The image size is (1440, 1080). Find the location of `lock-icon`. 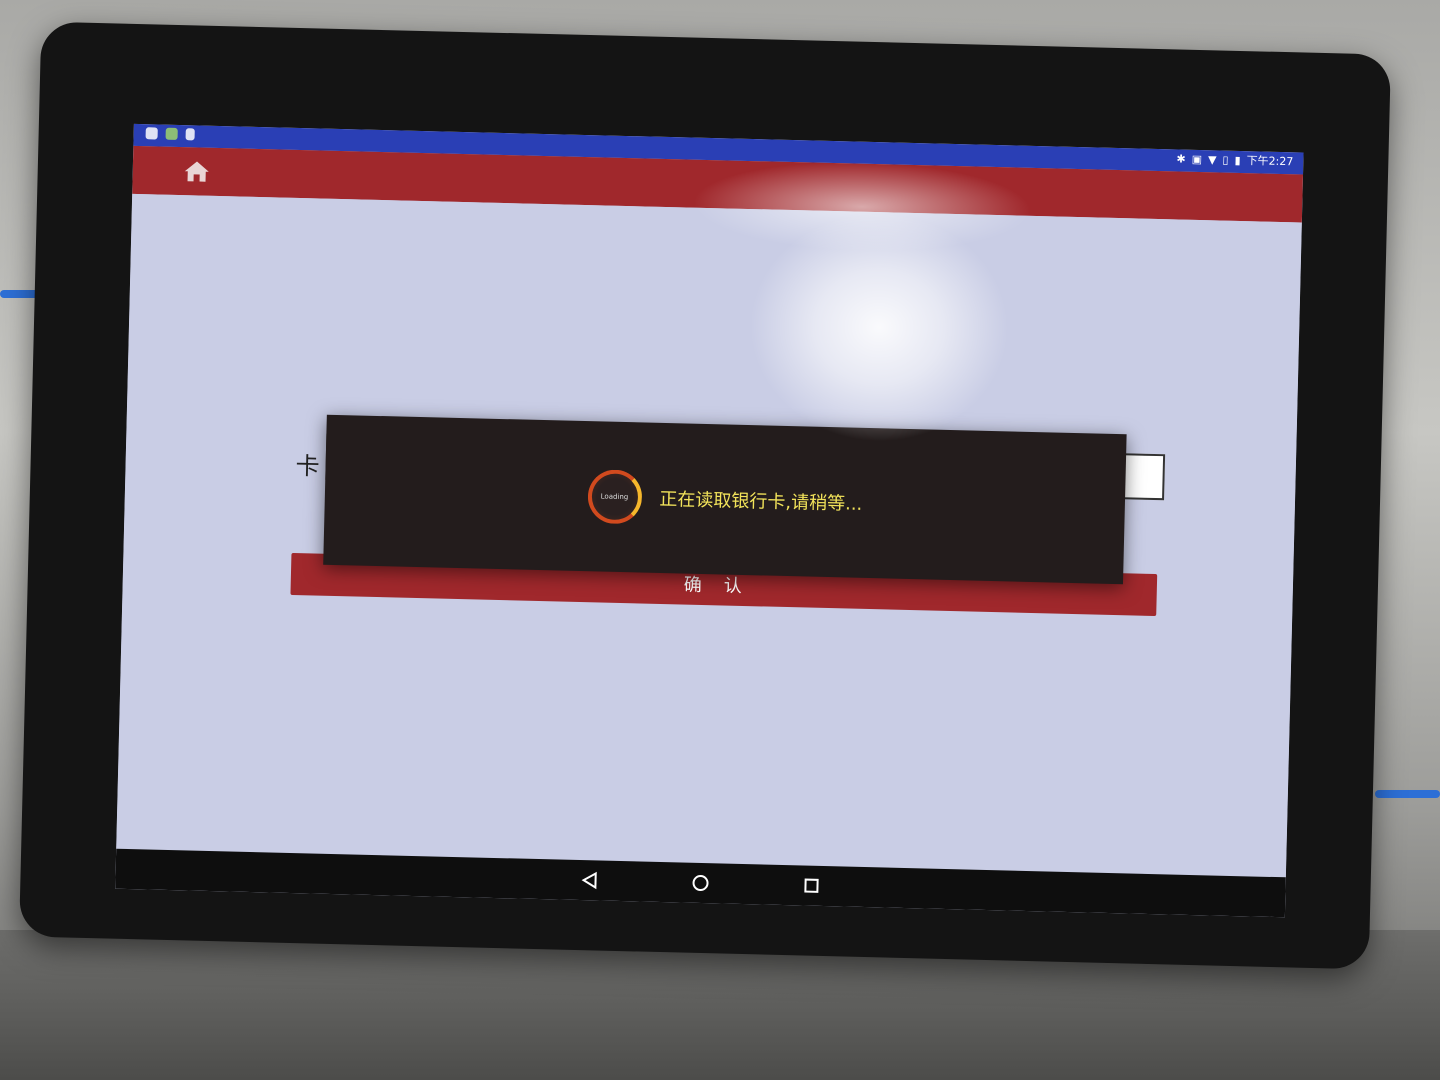

lock-icon is located at coordinates (190, 134).